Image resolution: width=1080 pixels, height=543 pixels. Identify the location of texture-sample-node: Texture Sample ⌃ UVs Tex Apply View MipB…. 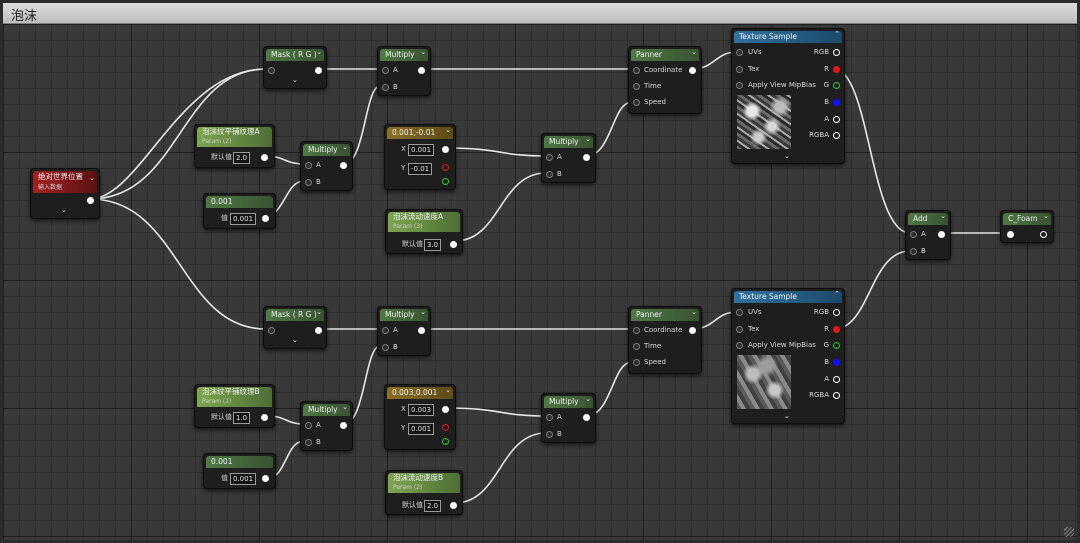
(788, 96).